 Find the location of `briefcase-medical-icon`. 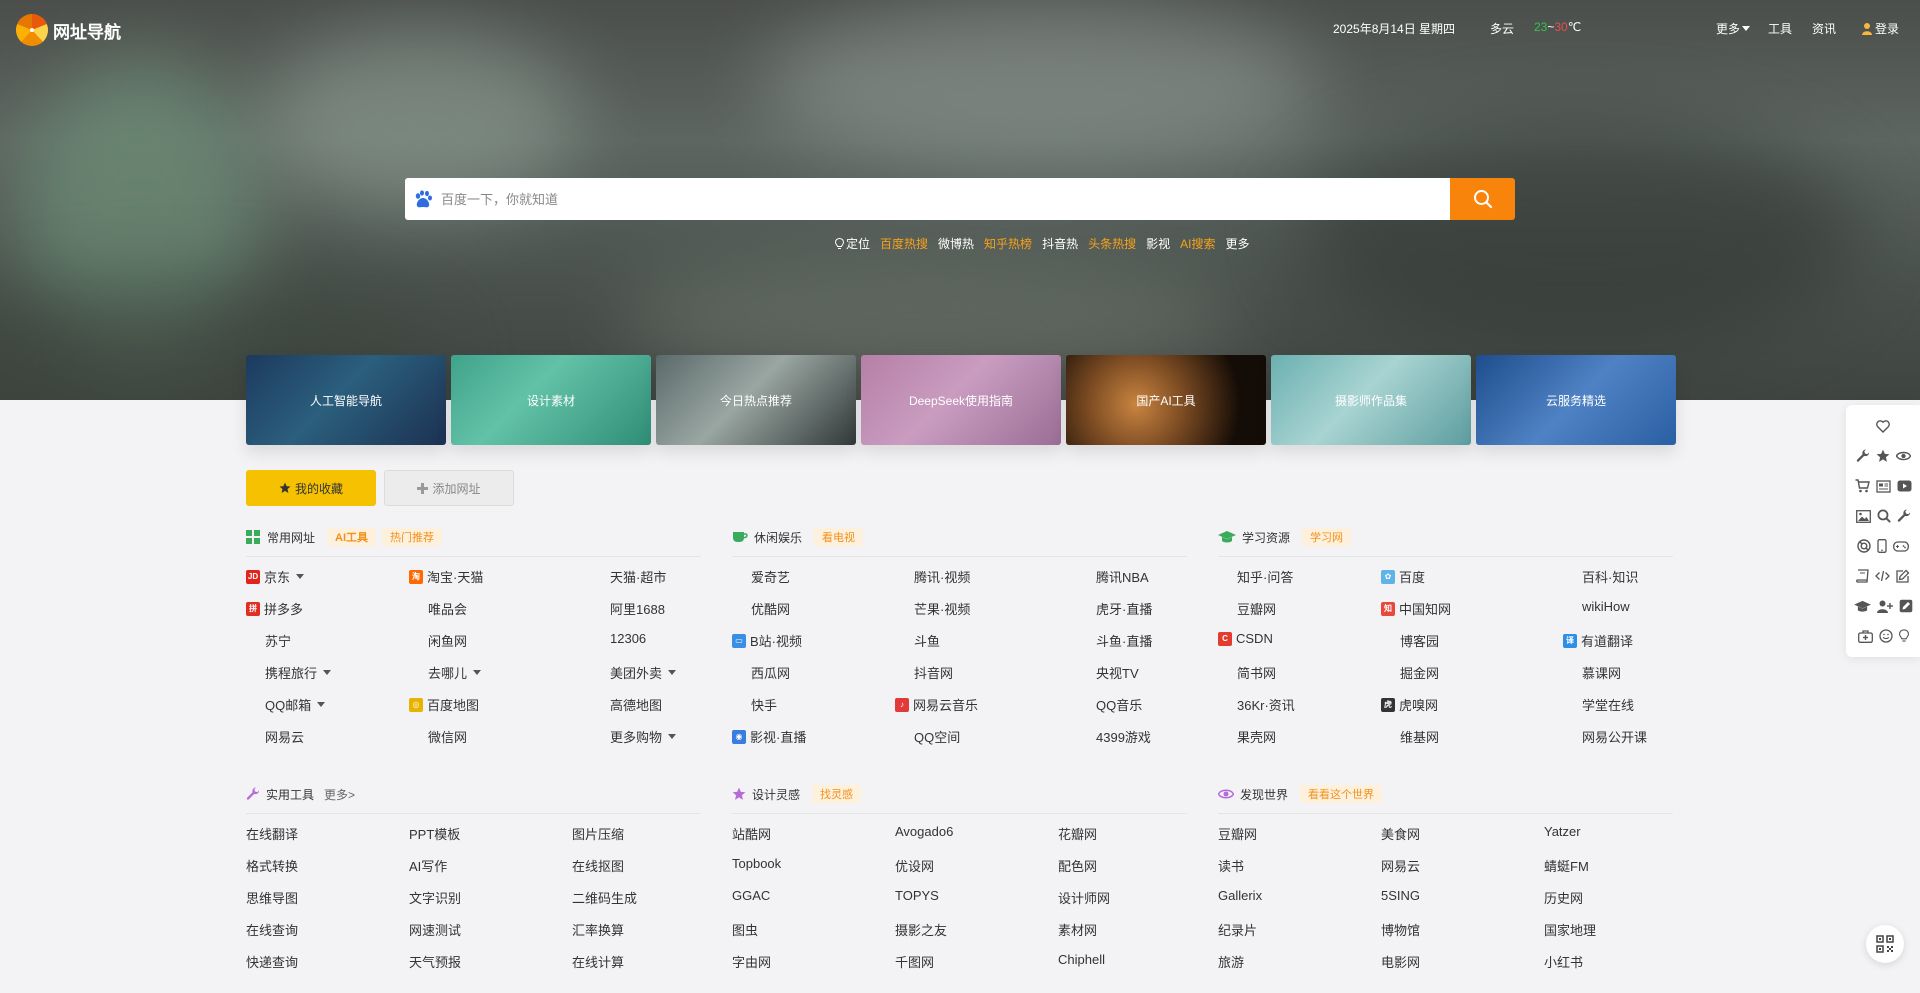

briefcase-medical-icon is located at coordinates (1865, 636).